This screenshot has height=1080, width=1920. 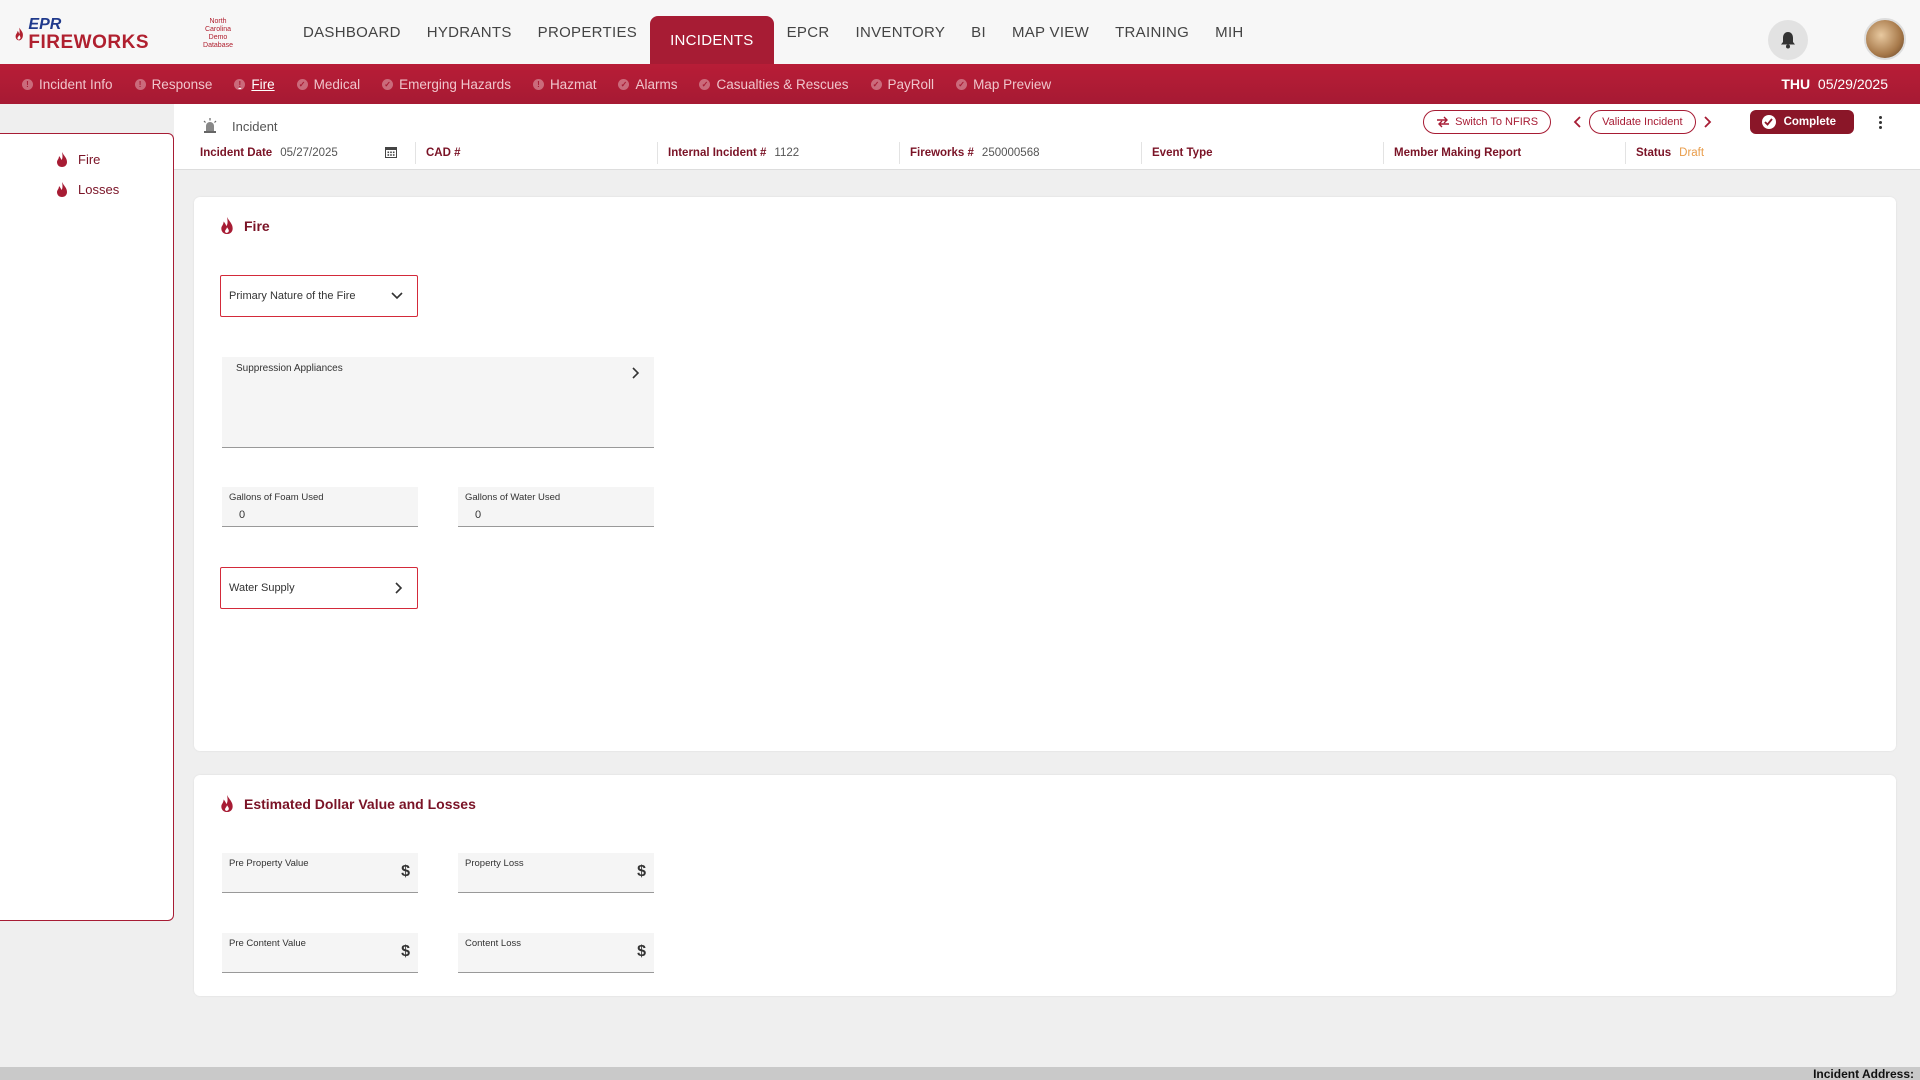 I want to click on internal-incident-field: Internal Incident # 1122, so click(x=779, y=153).